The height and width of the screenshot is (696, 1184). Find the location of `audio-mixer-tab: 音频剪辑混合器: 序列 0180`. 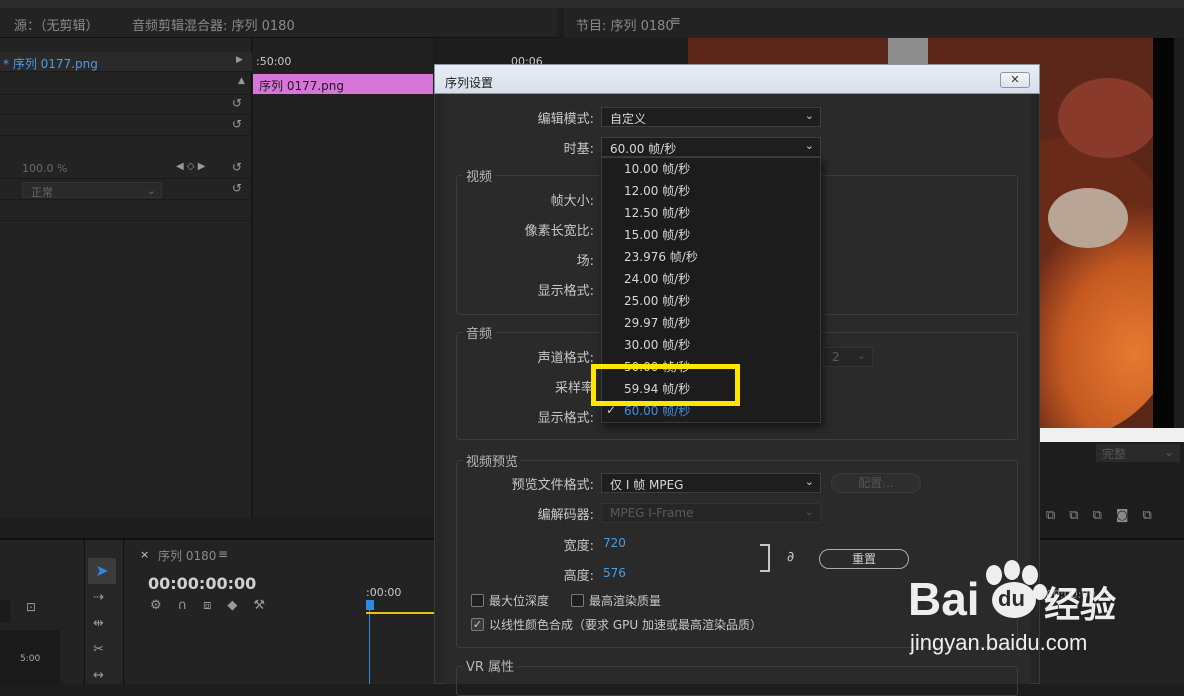

audio-mixer-tab: 音频剪辑混合器: 序列 0180 is located at coordinates (213, 24).